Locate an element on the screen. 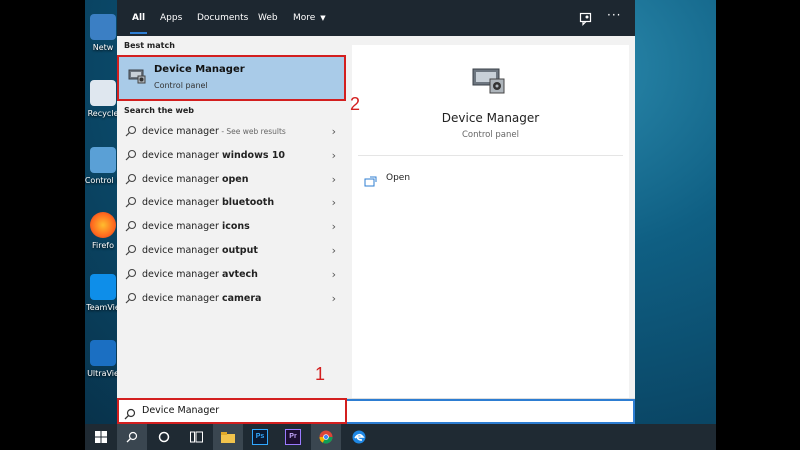 The height and width of the screenshot is (450, 800). device-manager-large-icon is located at coordinates (489, 80).